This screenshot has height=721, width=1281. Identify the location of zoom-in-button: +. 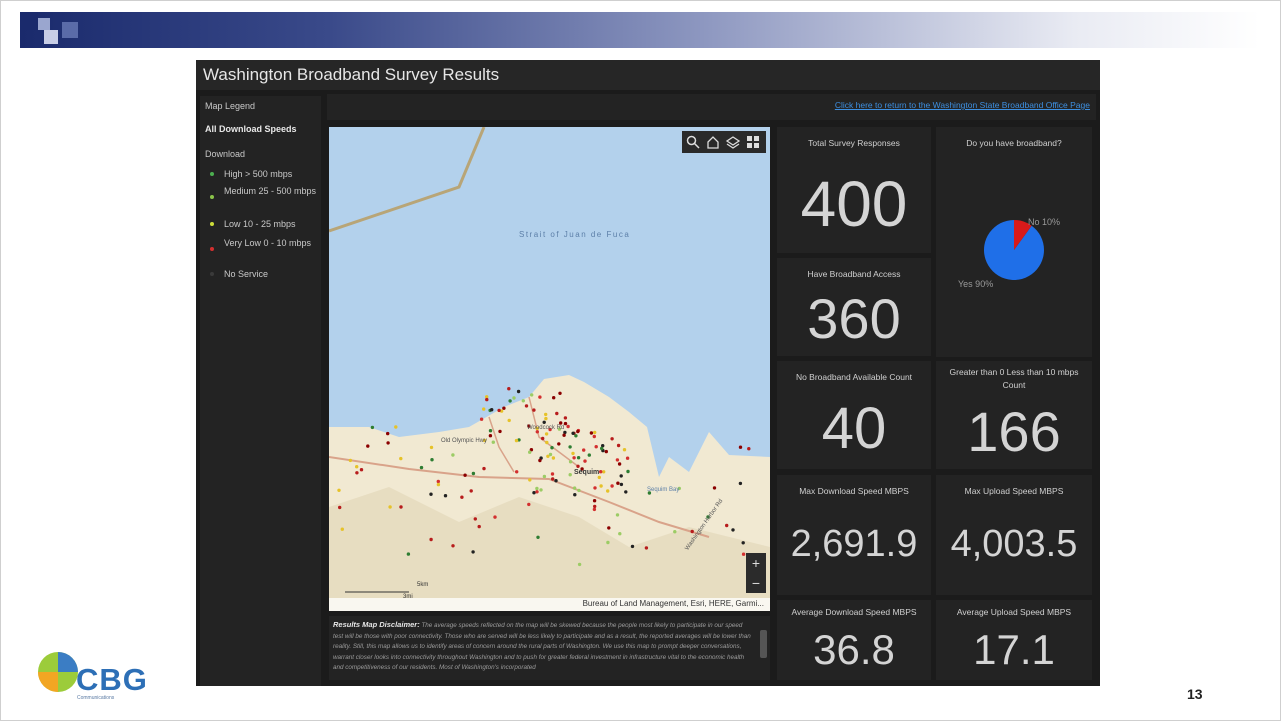
(756, 563).